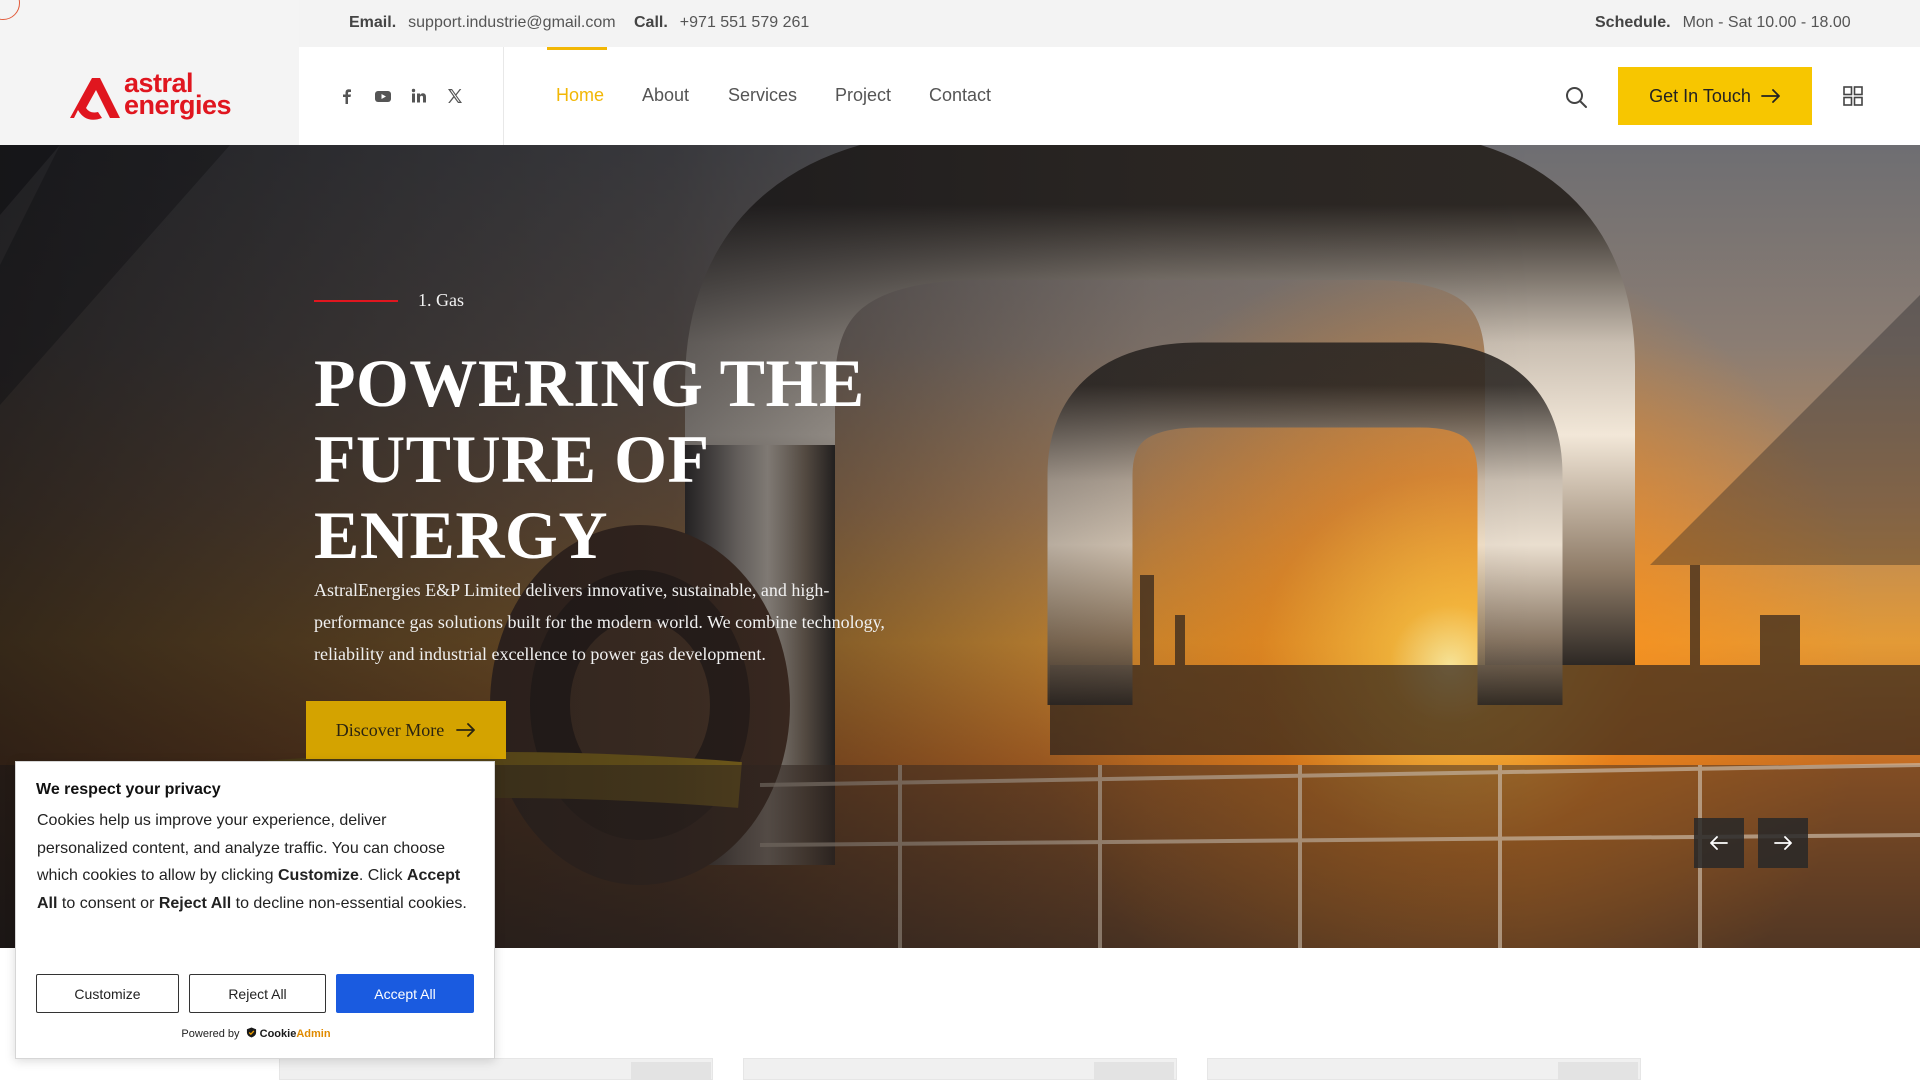 This screenshot has height=1080, width=1920. I want to click on logo-line2: energies, so click(178, 105).